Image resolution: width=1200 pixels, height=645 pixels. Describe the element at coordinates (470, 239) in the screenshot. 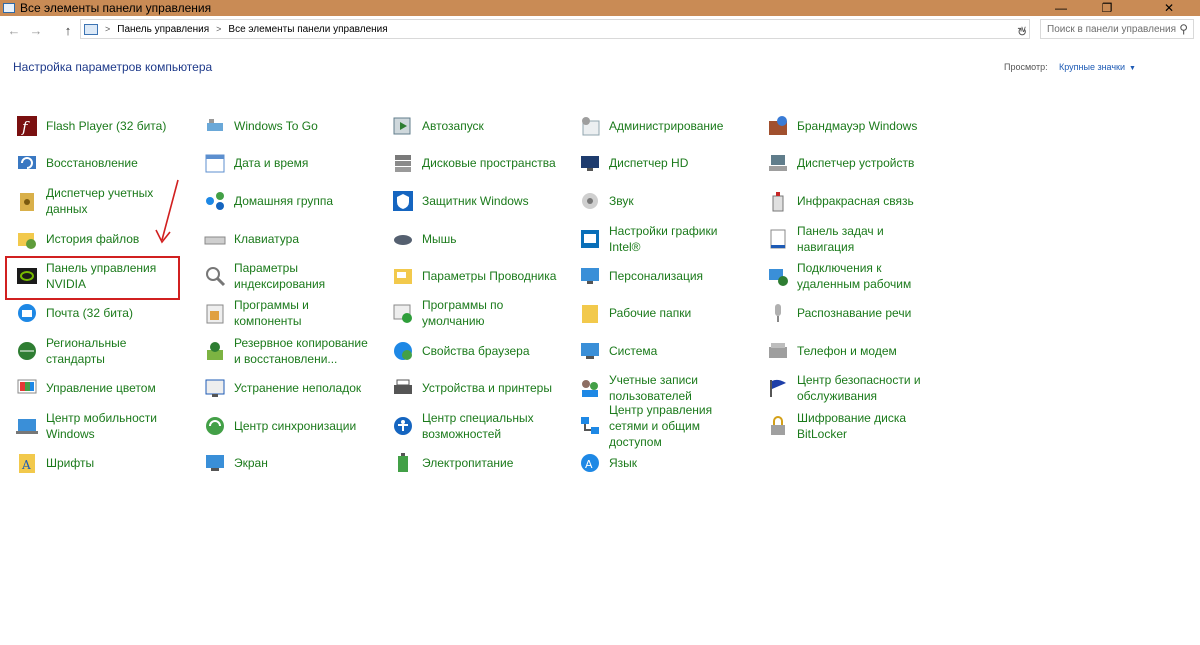

I see `control-panel-item: Мышь` at that location.